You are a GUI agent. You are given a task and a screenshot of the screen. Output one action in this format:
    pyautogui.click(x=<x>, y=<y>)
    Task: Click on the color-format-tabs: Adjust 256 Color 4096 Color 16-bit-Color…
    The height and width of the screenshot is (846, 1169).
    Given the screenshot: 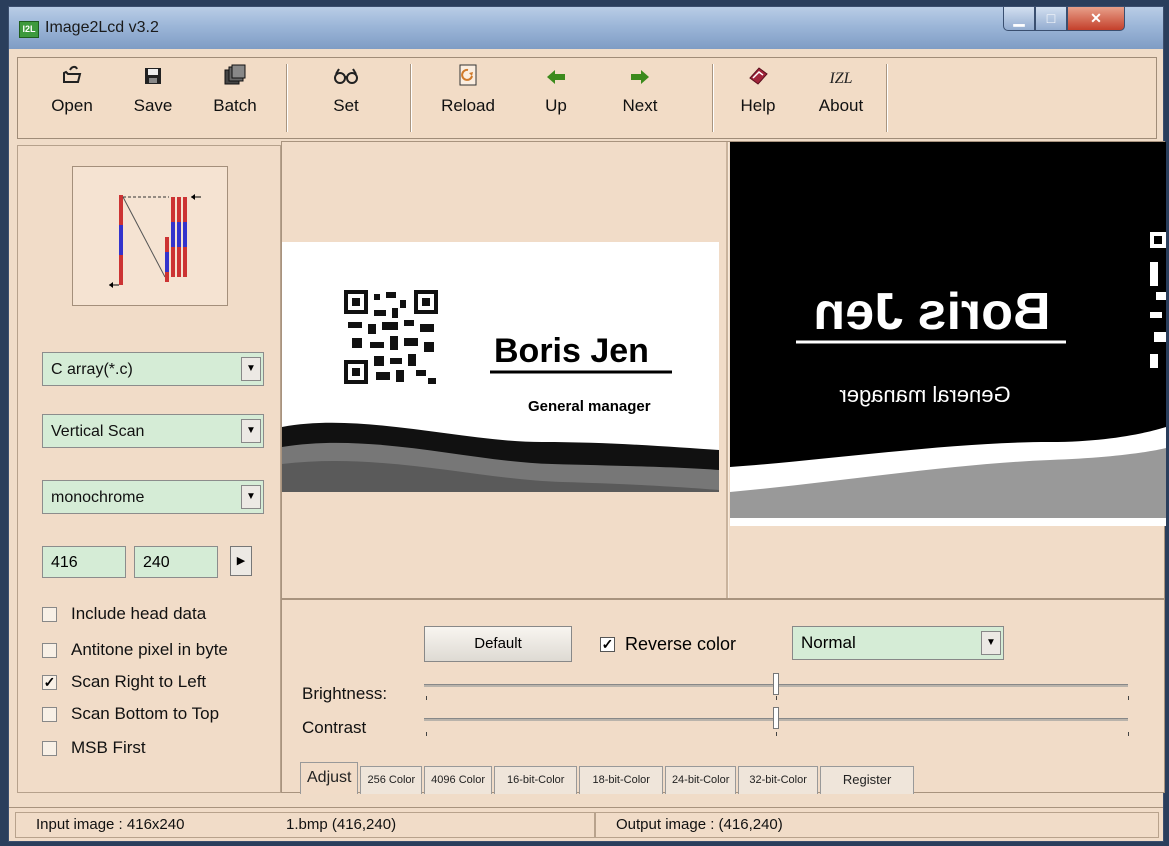 What is the action you would take?
    pyautogui.click(x=608, y=778)
    